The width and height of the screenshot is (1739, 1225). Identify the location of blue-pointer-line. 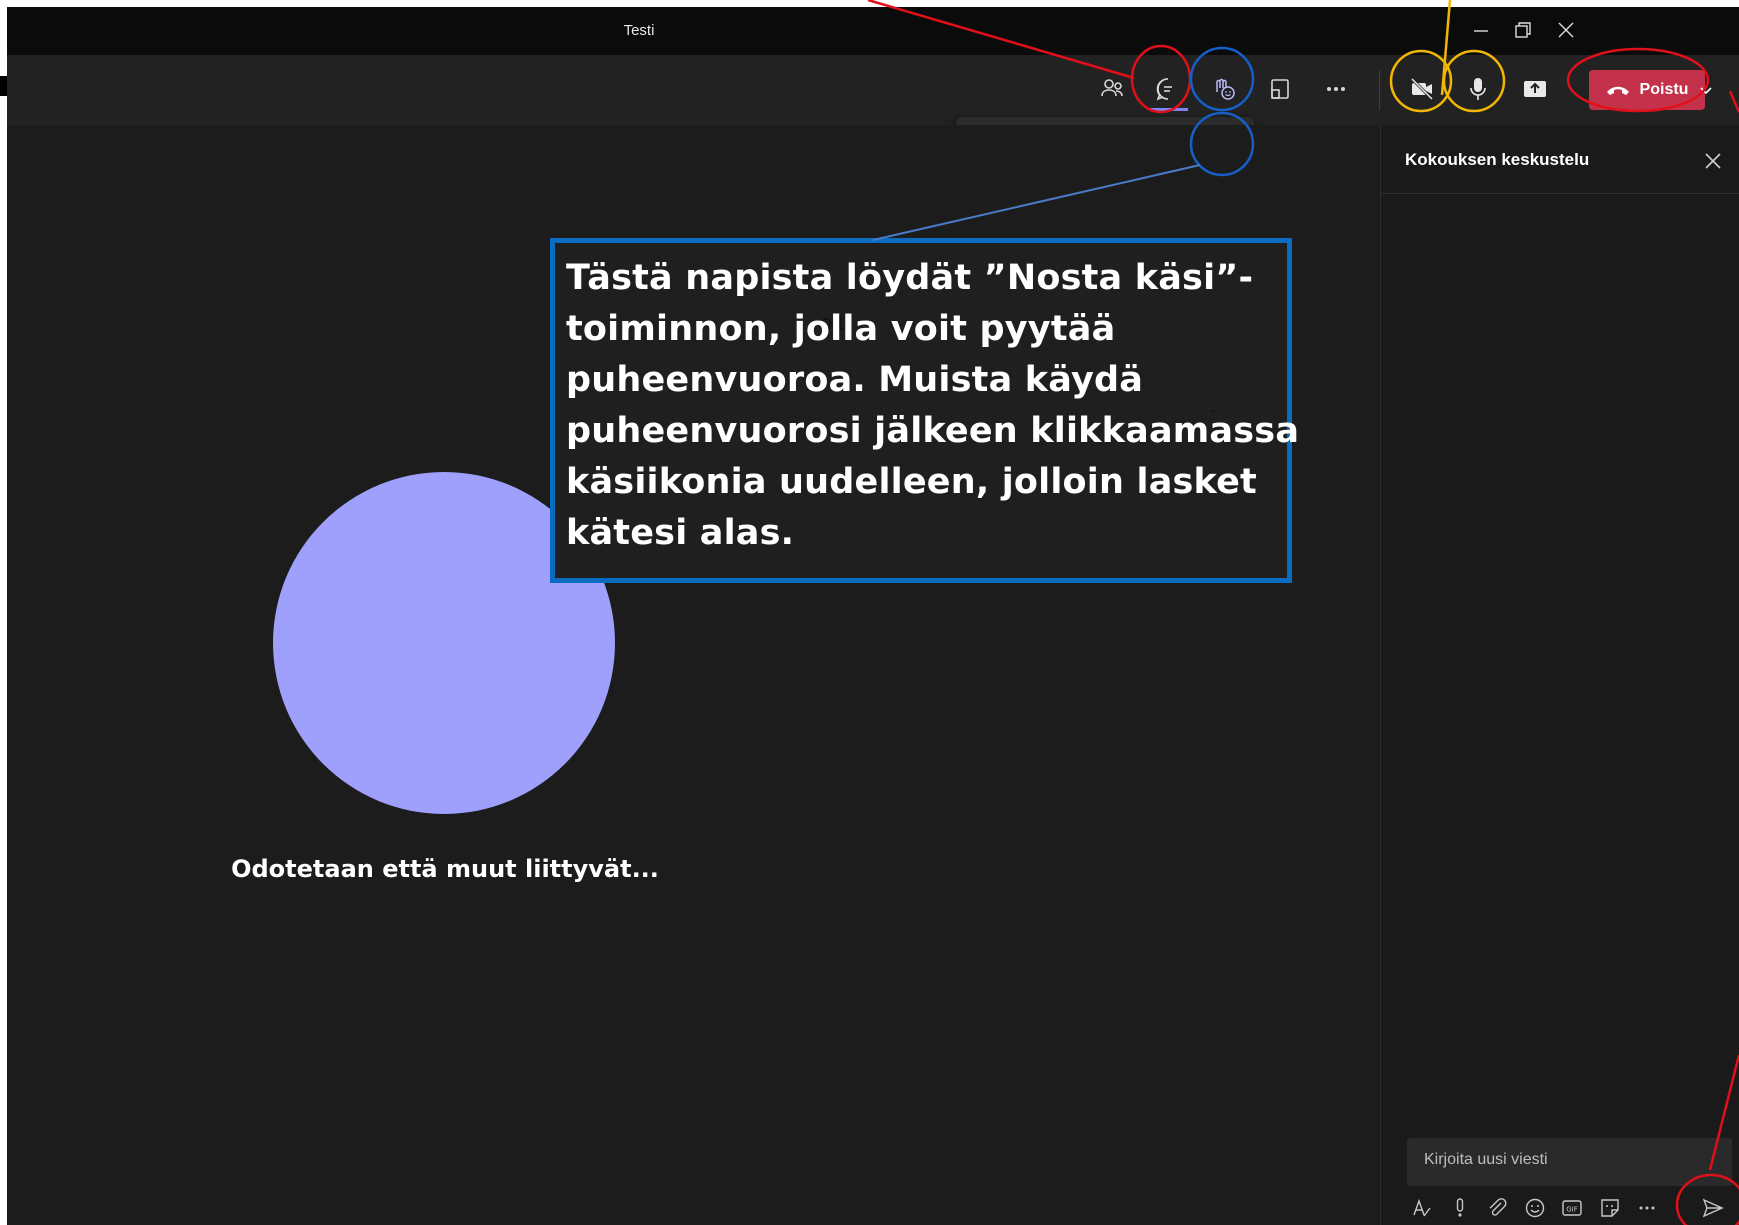
(1036, 202).